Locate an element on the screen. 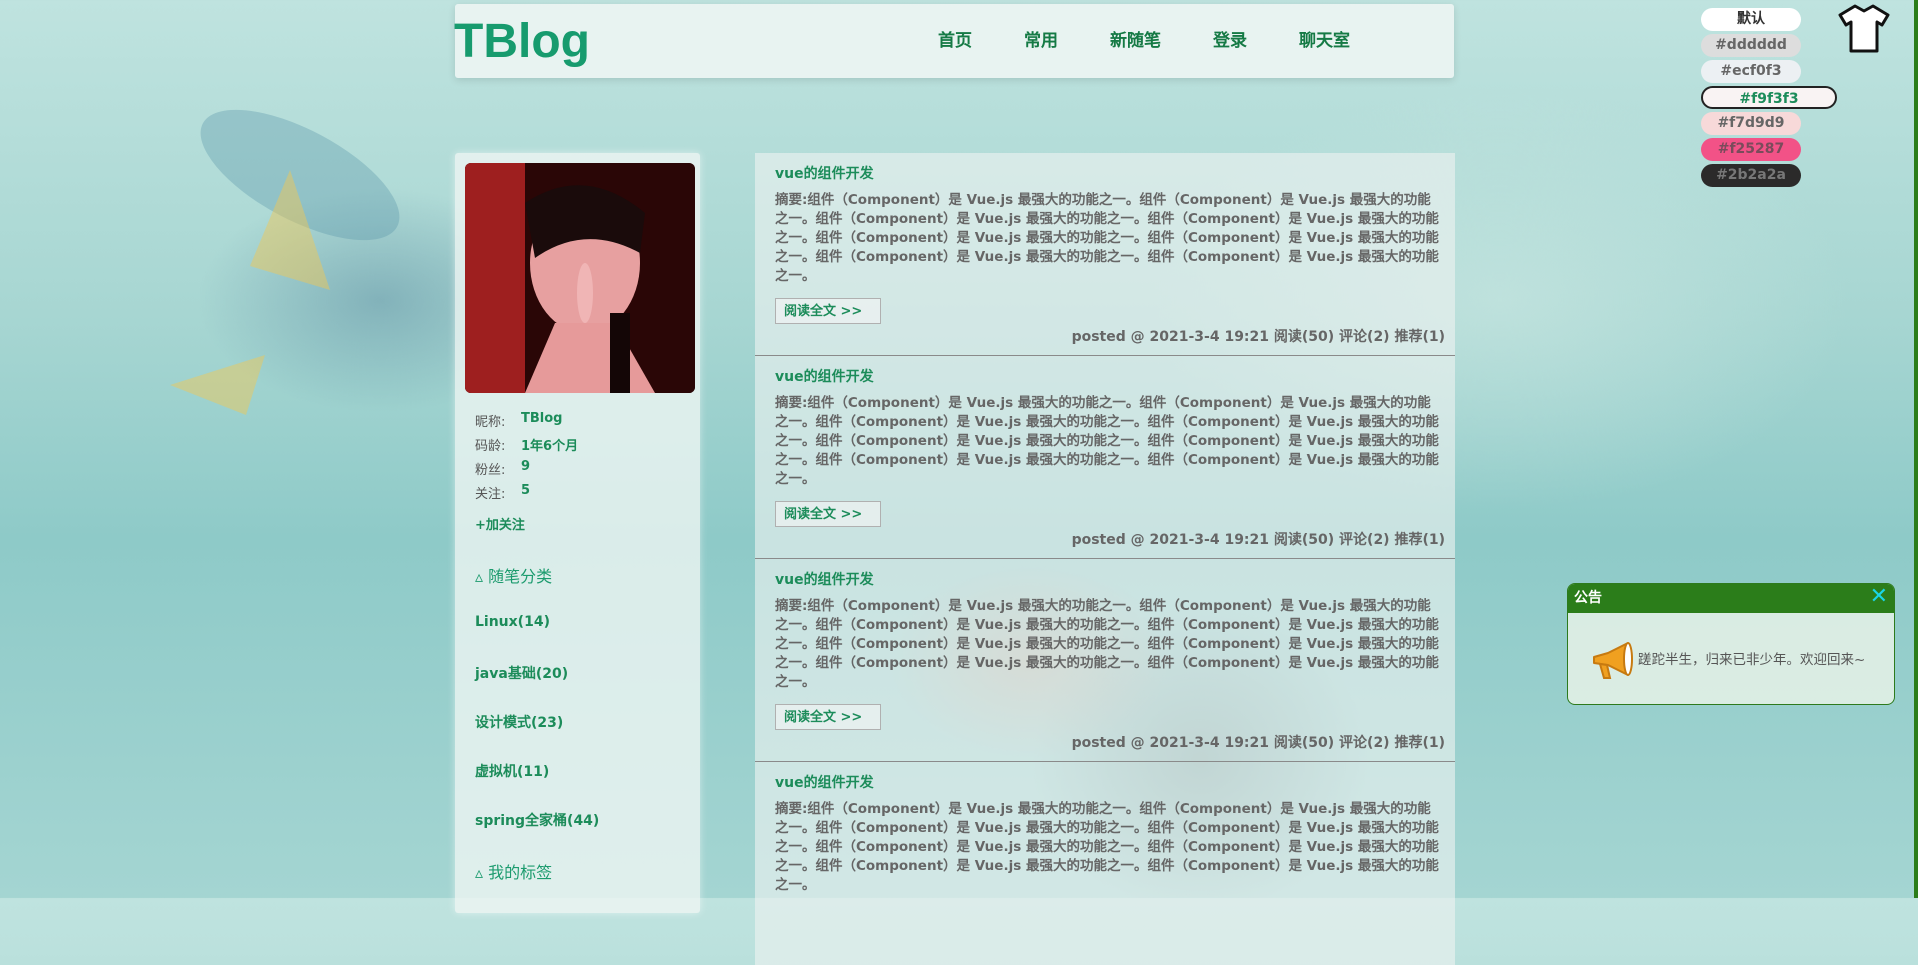  theme-option: #f7d9d9 is located at coordinates (1751, 123).